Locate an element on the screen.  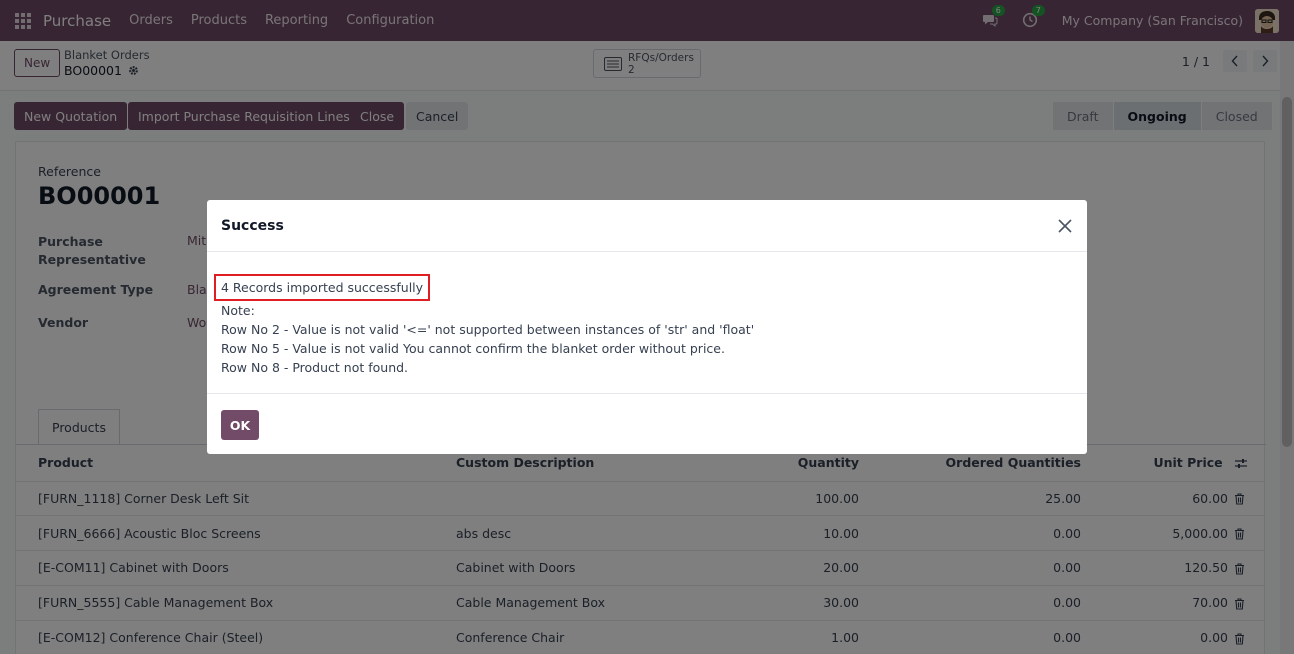
ok-button: OK is located at coordinates (240, 425).